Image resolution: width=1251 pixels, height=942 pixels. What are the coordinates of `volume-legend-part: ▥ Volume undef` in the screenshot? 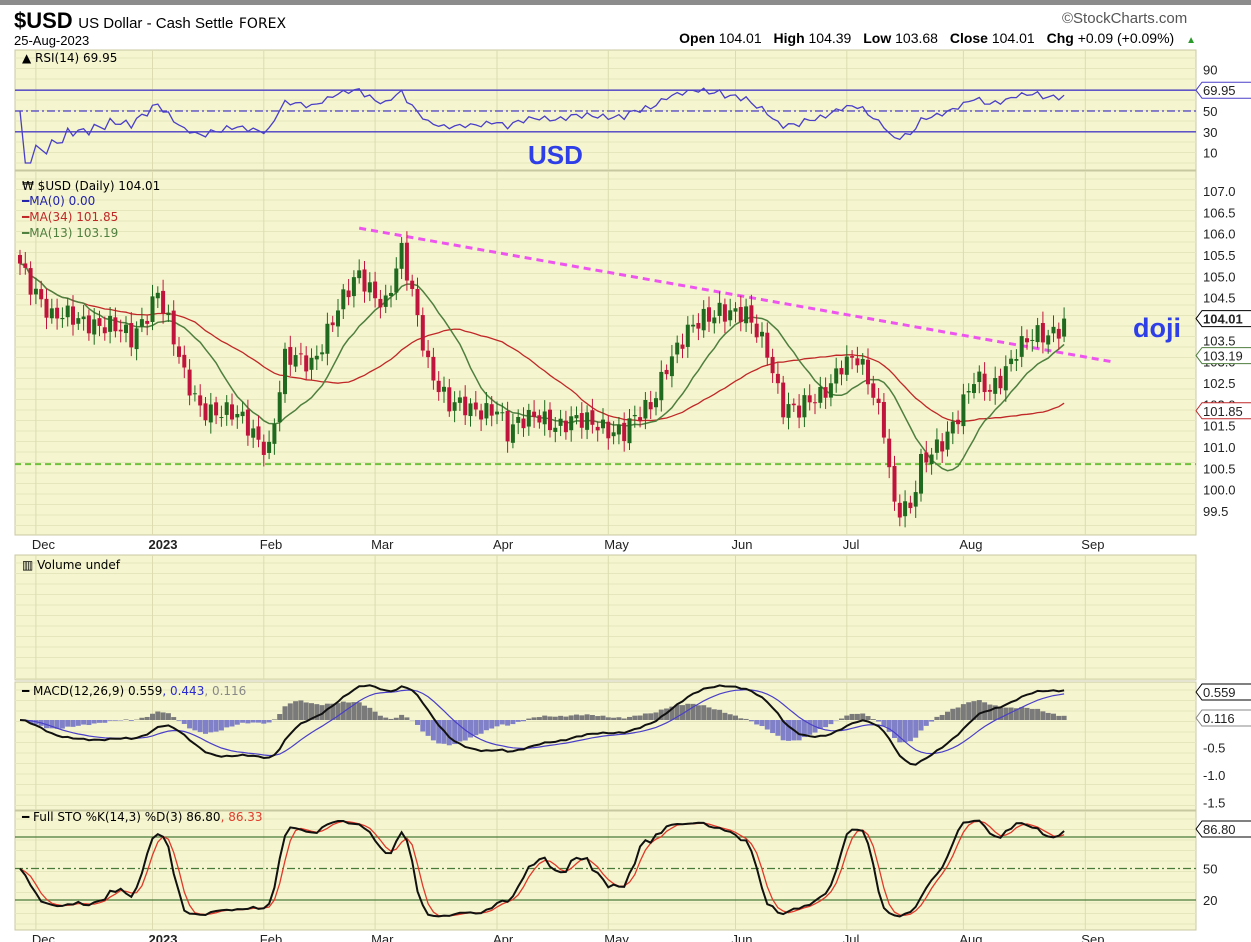 It's located at (71, 565).